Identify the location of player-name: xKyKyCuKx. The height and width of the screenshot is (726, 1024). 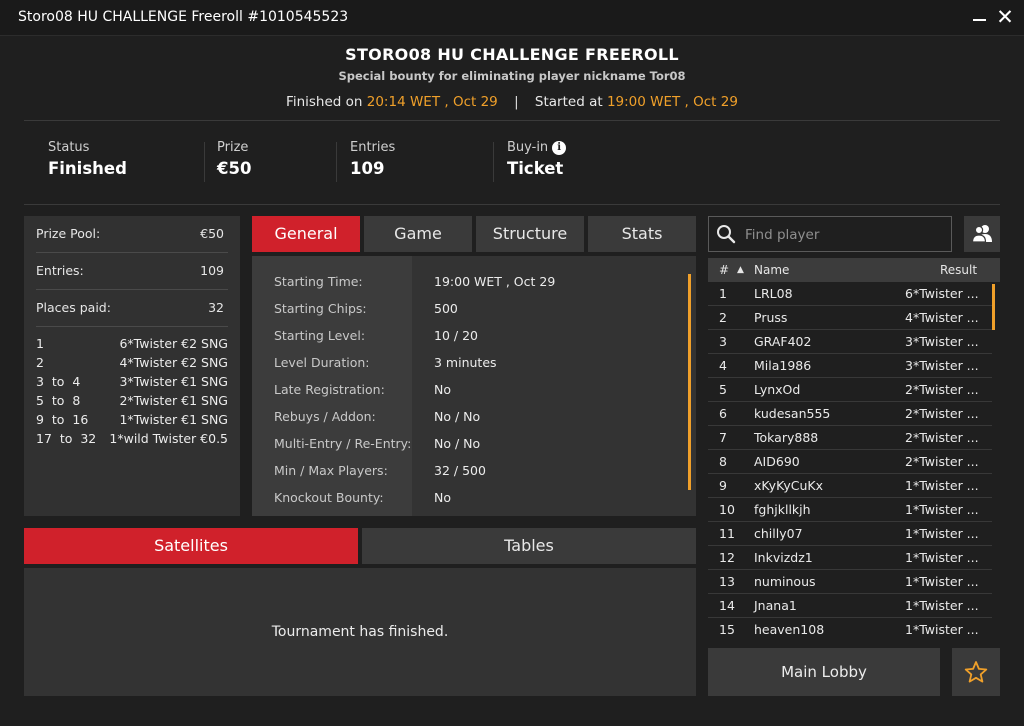
(789, 485).